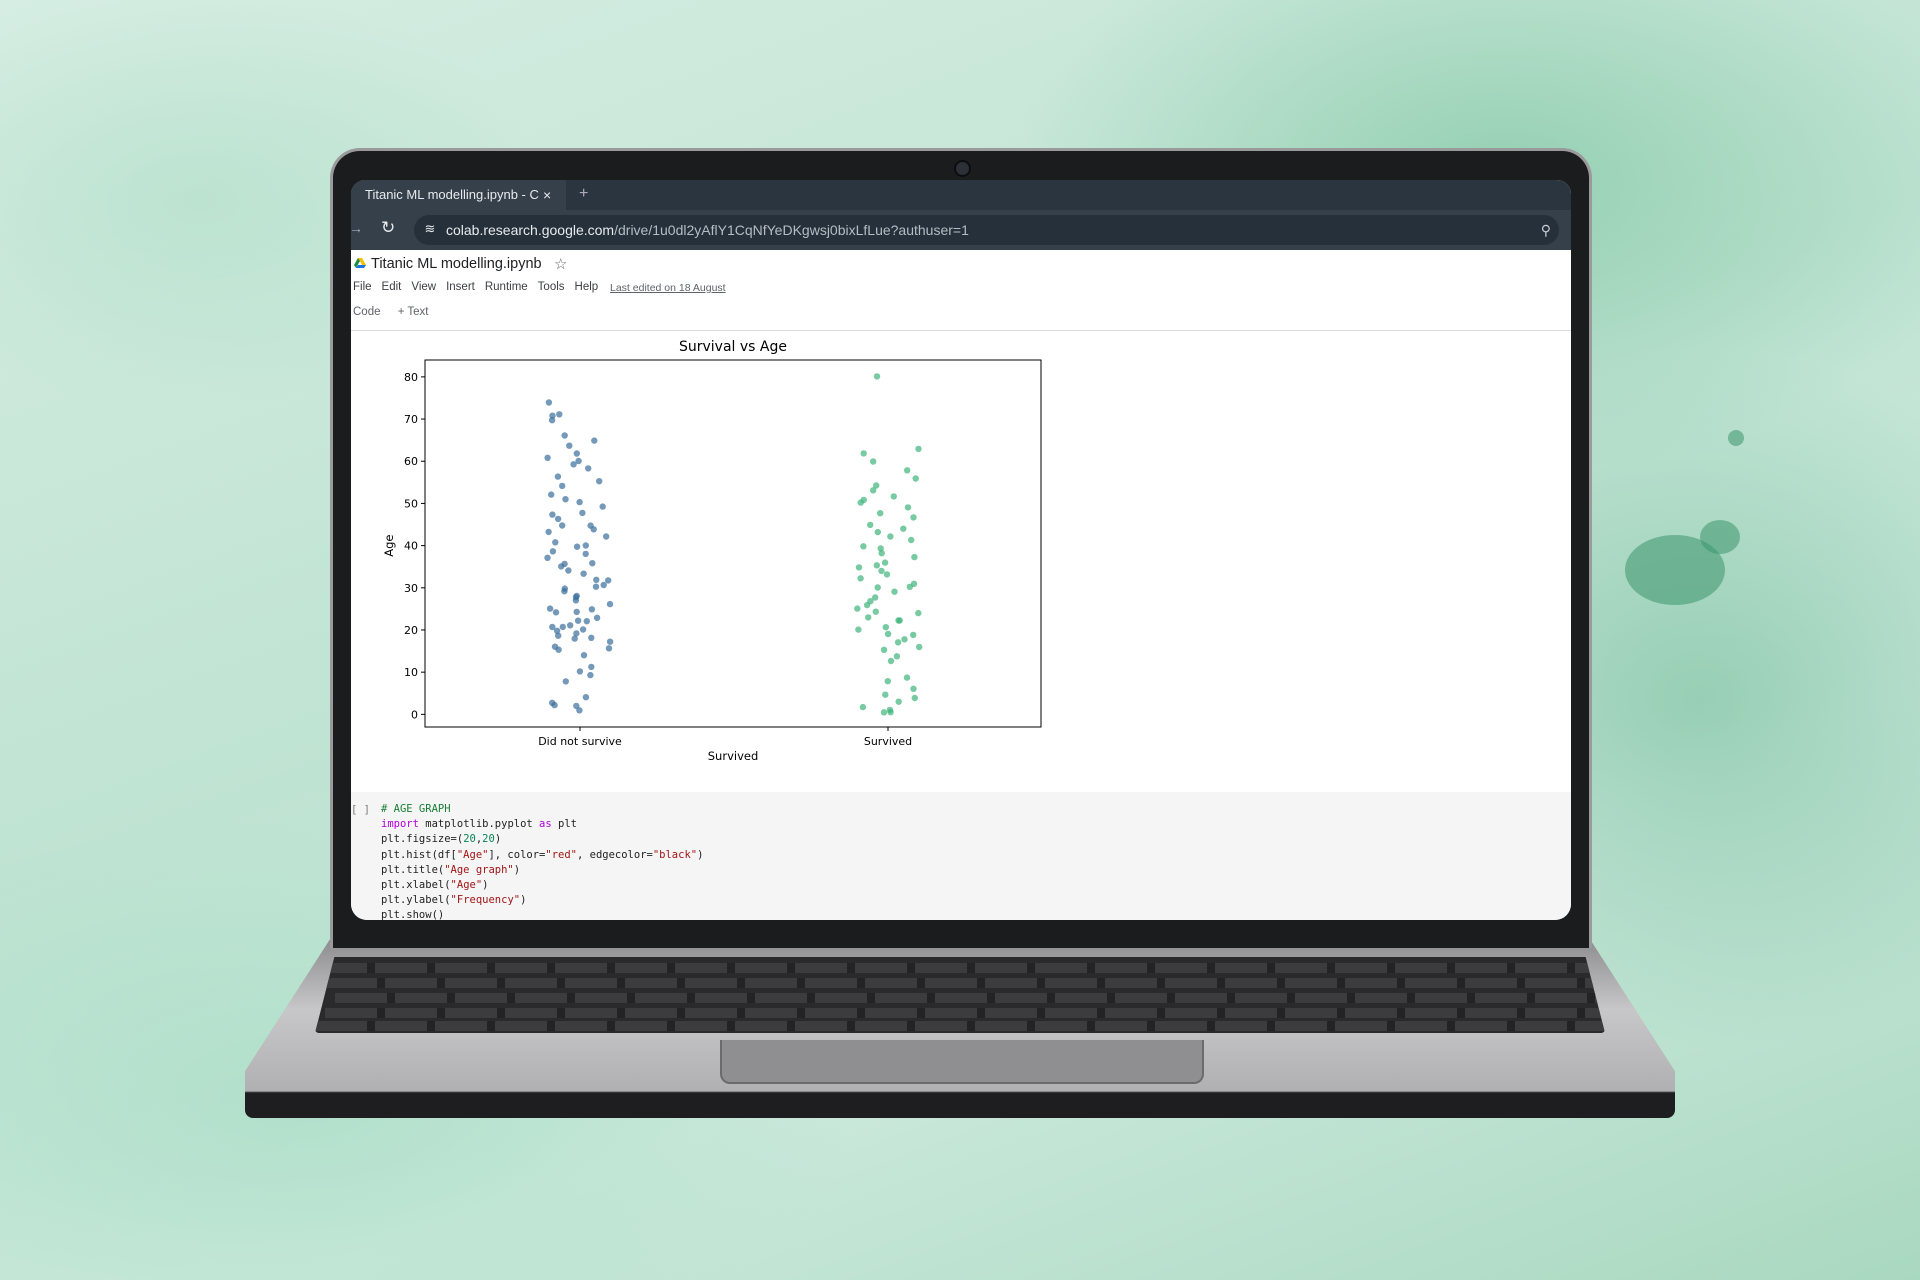  Describe the element at coordinates (587, 287) in the screenshot. I see `menu-help: Help` at that location.